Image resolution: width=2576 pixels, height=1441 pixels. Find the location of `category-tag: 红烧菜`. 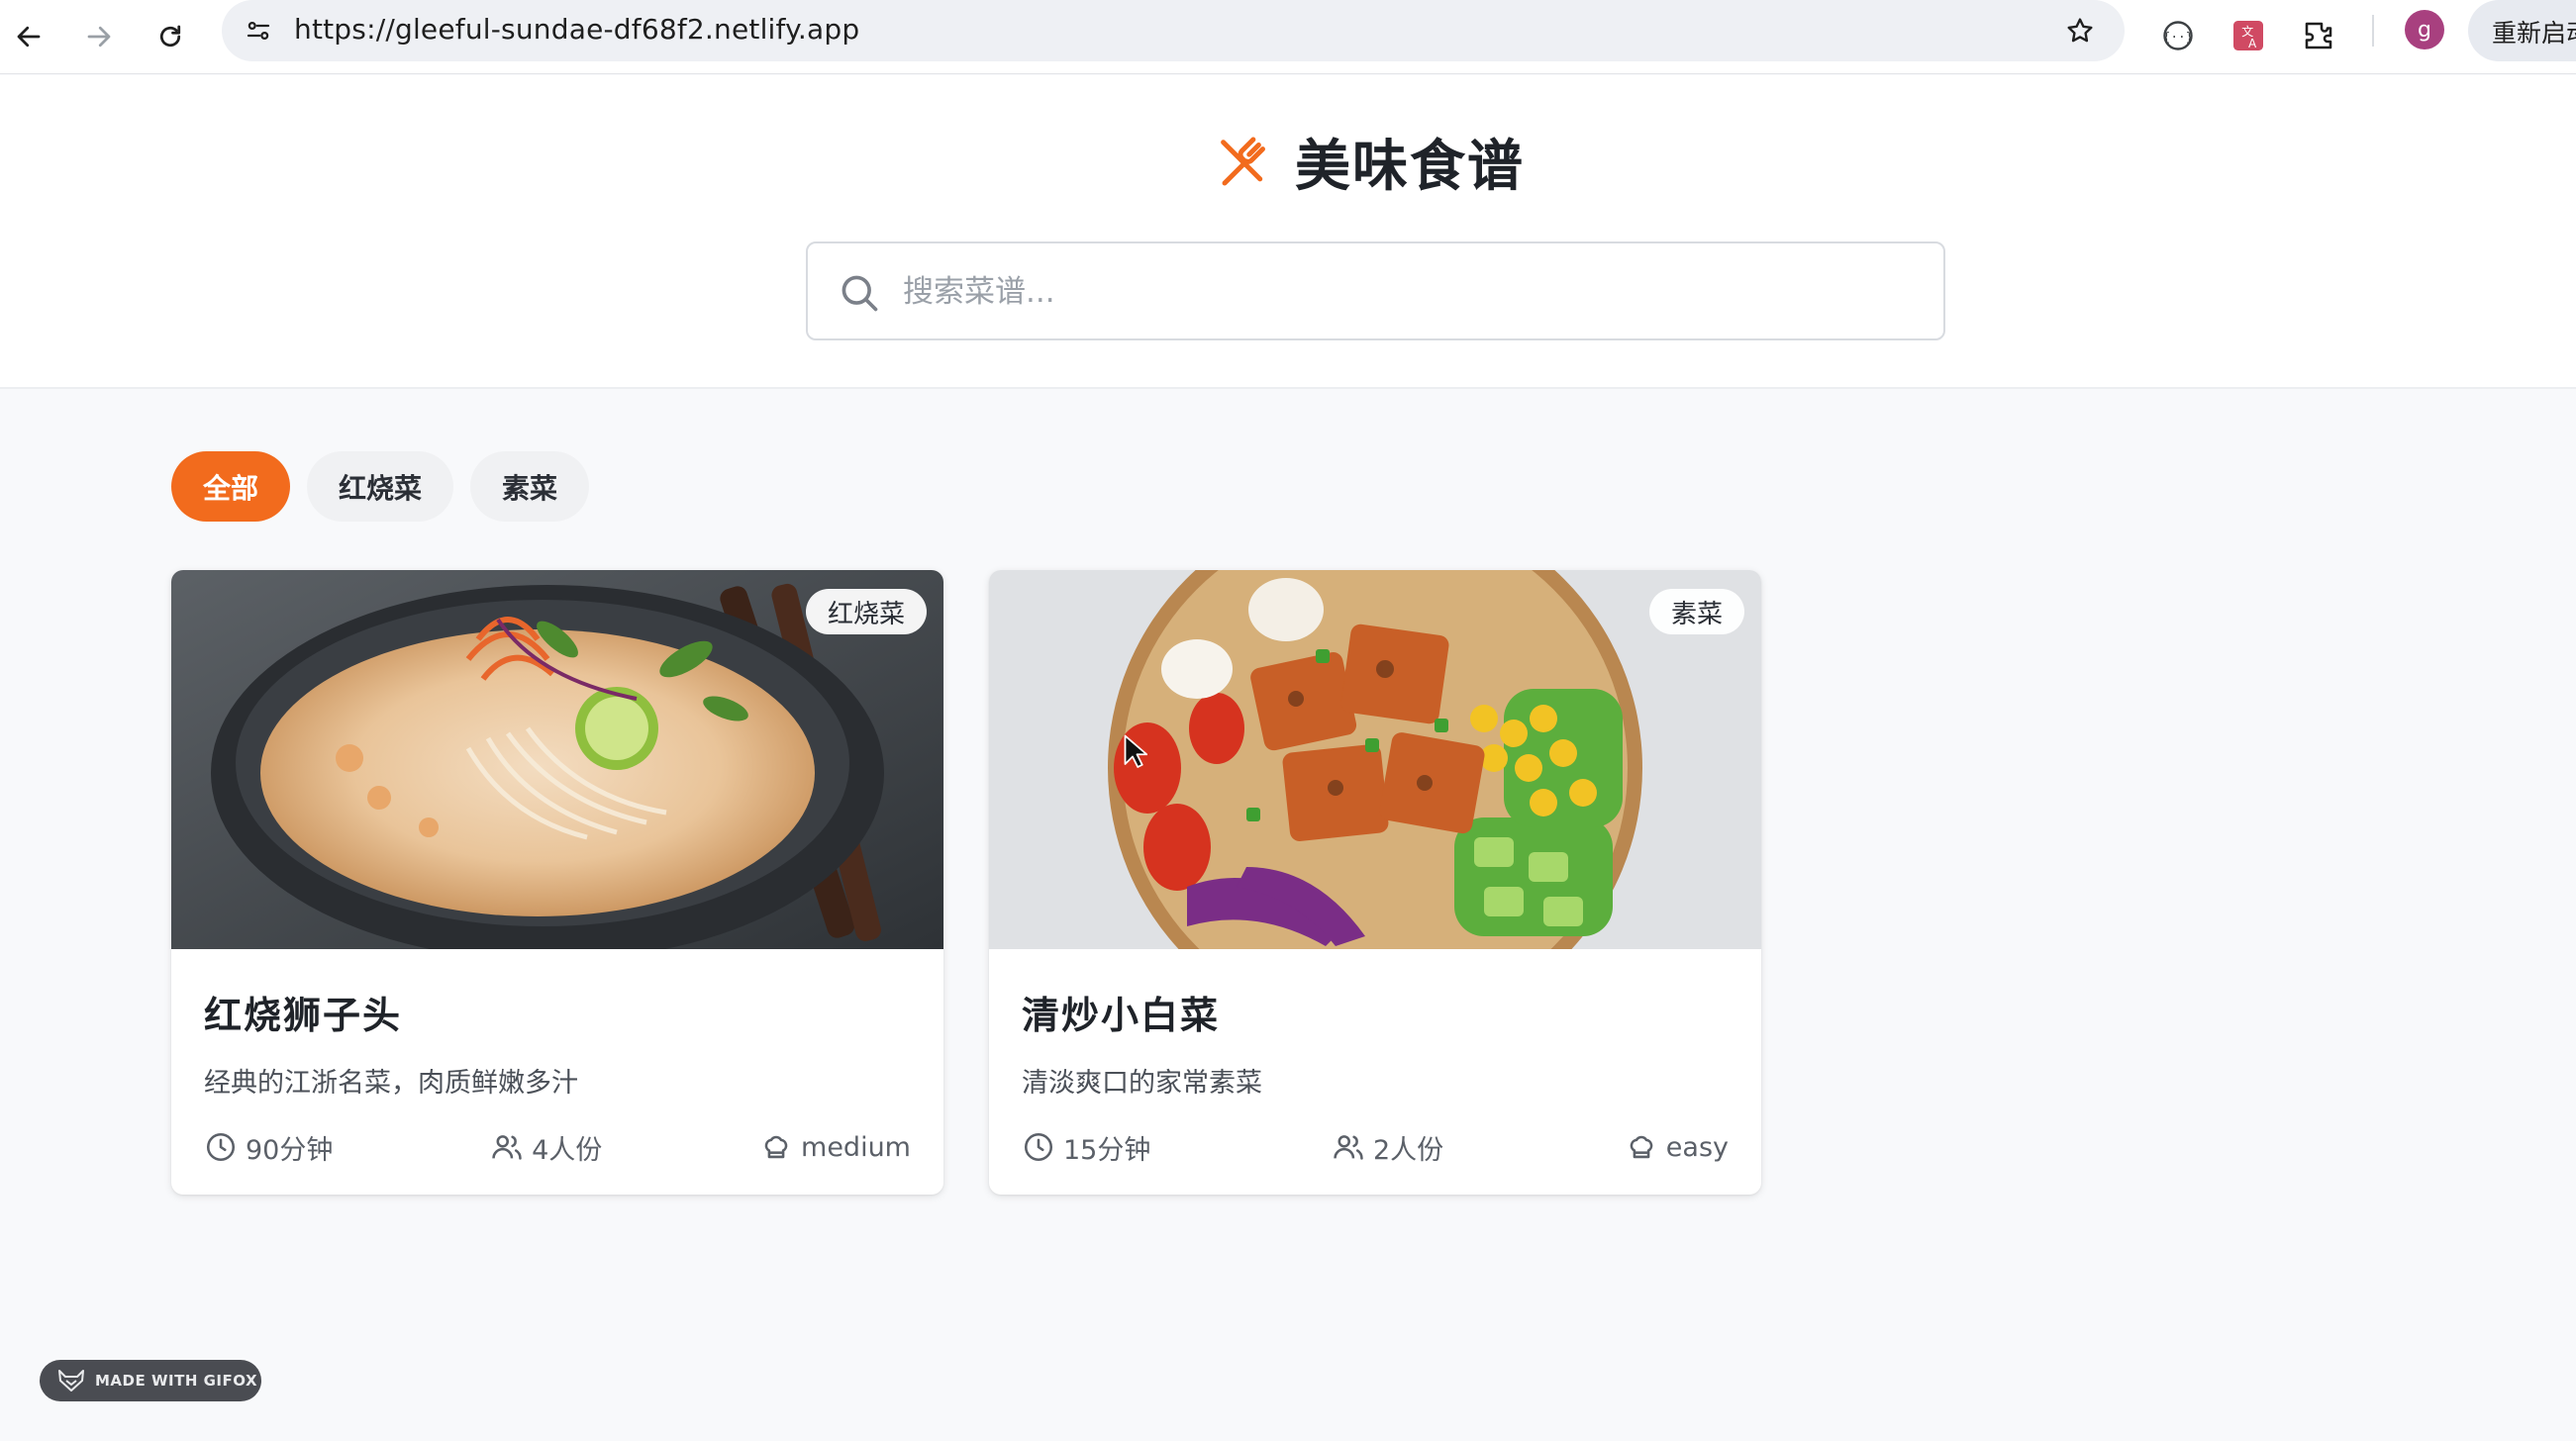

category-tag: 红烧菜 is located at coordinates (866, 611).